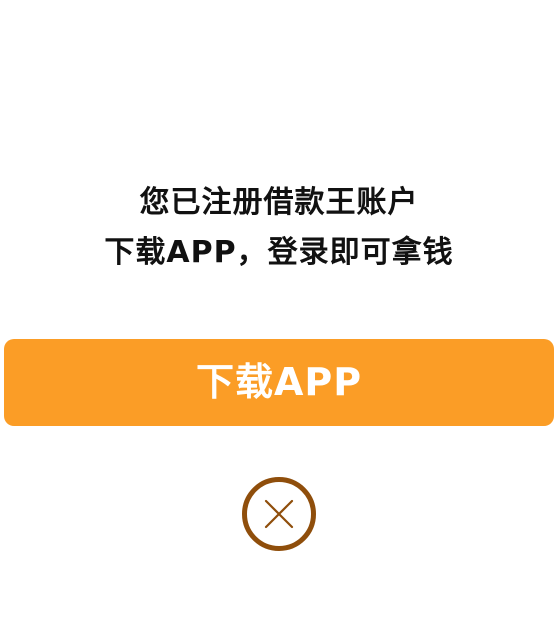 The height and width of the screenshot is (629, 558). What do you see at coordinates (279, 252) in the screenshot?
I see `message-line-download: 下载APP，登录即可拿钱` at bounding box center [279, 252].